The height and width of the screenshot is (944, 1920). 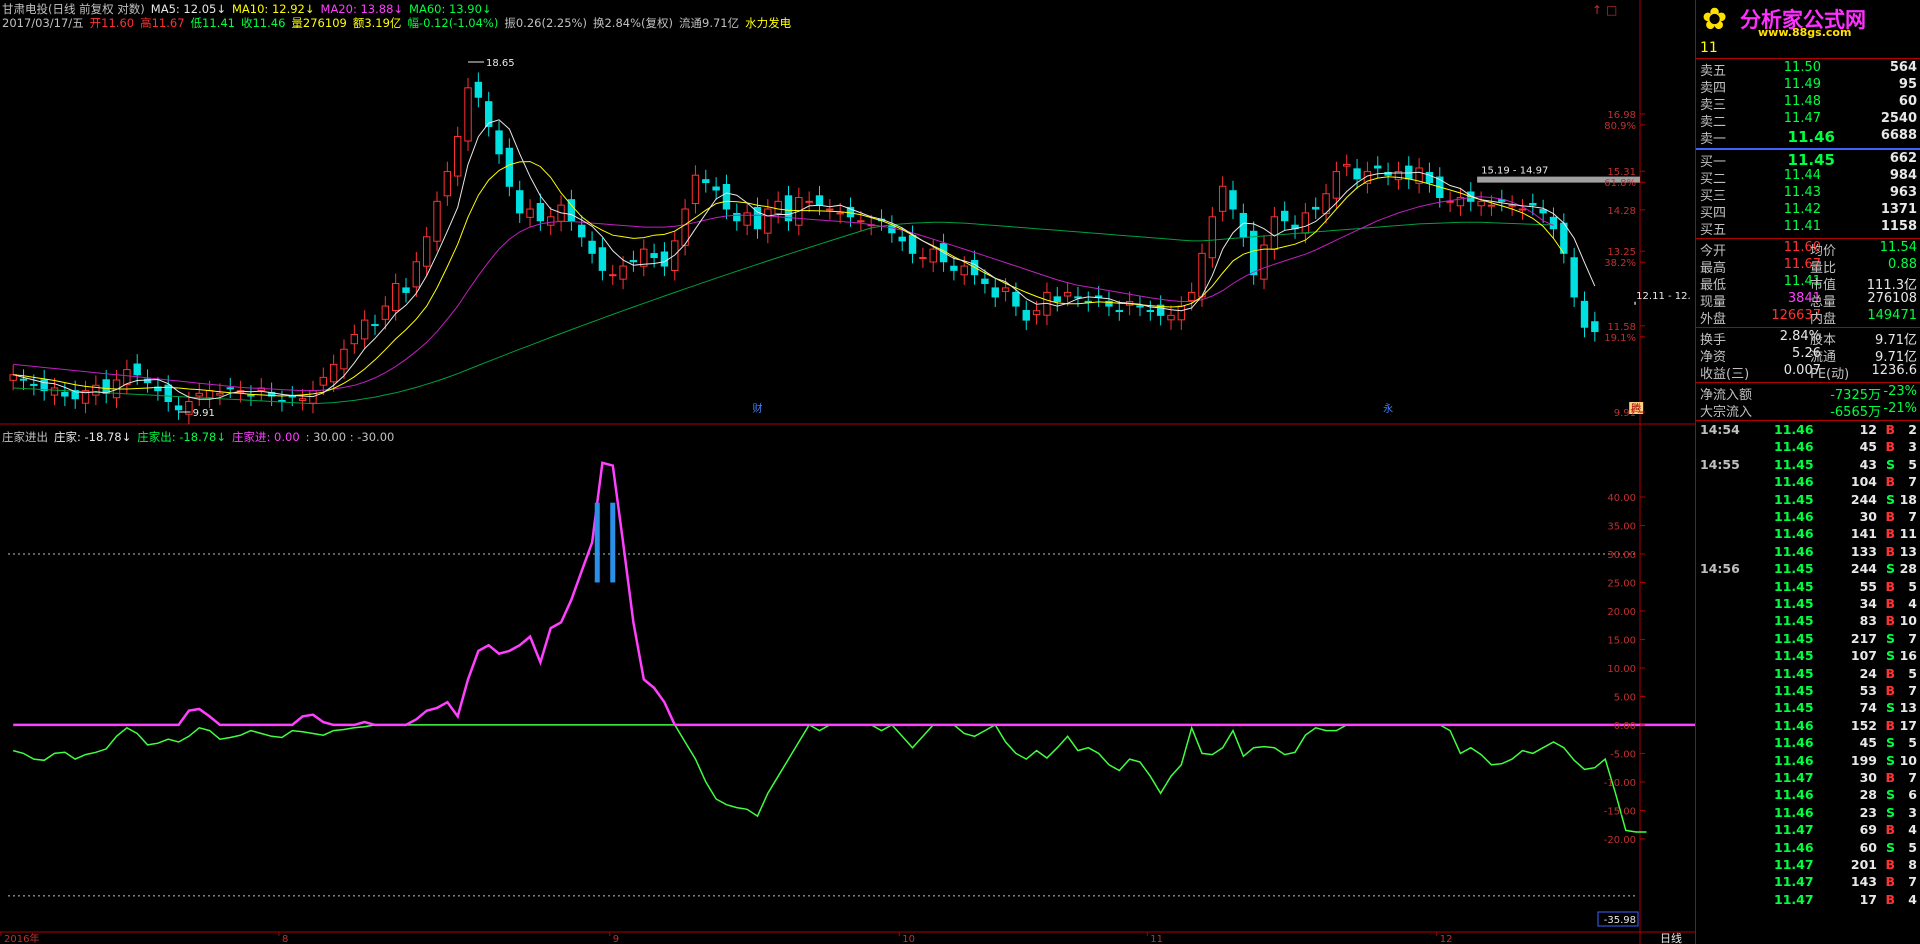 What do you see at coordinates (1597, 10) in the screenshot?
I see `arrow-up-icon: ↑` at bounding box center [1597, 10].